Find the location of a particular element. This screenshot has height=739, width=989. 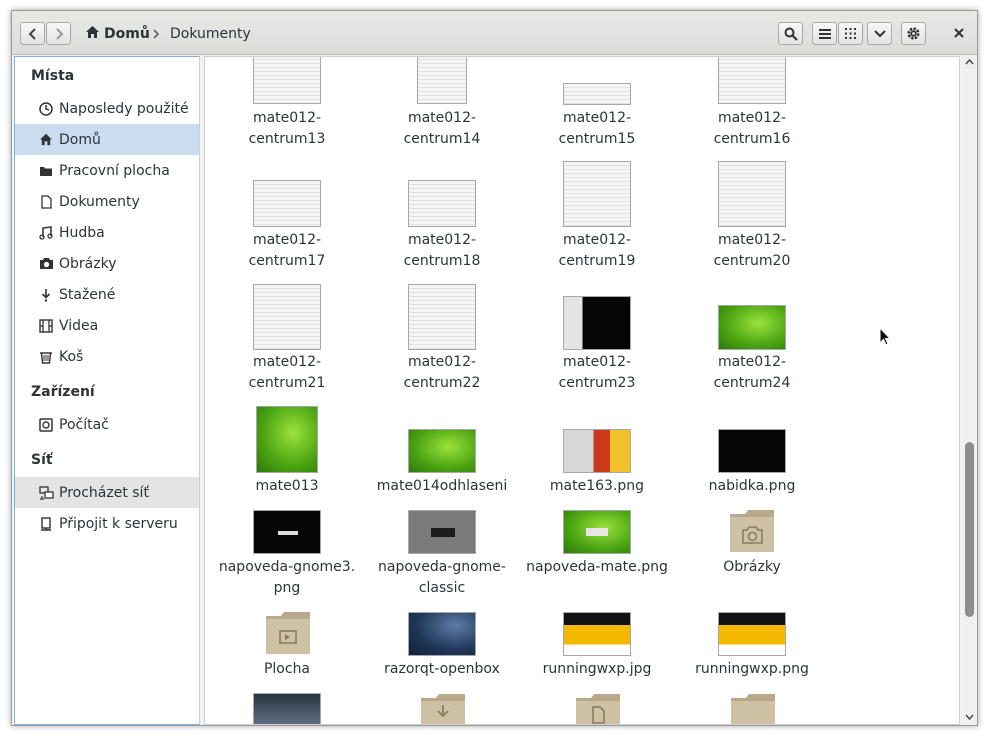

file-label: napoveda-mate.png is located at coordinates (597, 567).